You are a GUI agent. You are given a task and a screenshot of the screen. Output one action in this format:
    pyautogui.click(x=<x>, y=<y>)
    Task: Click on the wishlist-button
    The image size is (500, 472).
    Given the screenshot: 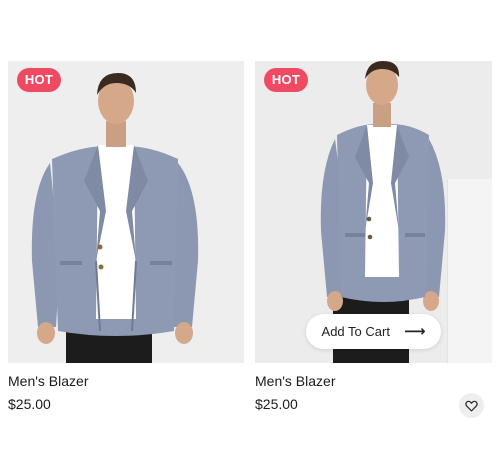 What is the action you would take?
    pyautogui.click(x=471, y=405)
    